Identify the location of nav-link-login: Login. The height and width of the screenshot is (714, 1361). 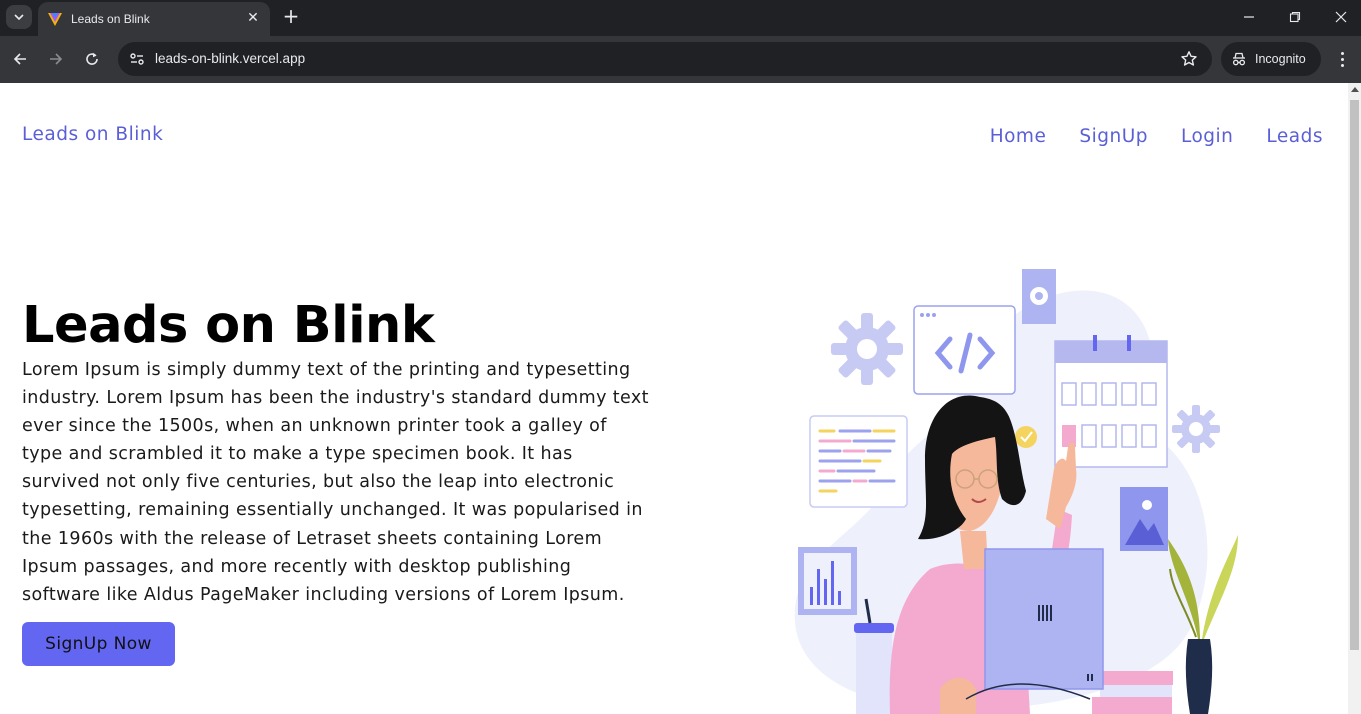
(1207, 136).